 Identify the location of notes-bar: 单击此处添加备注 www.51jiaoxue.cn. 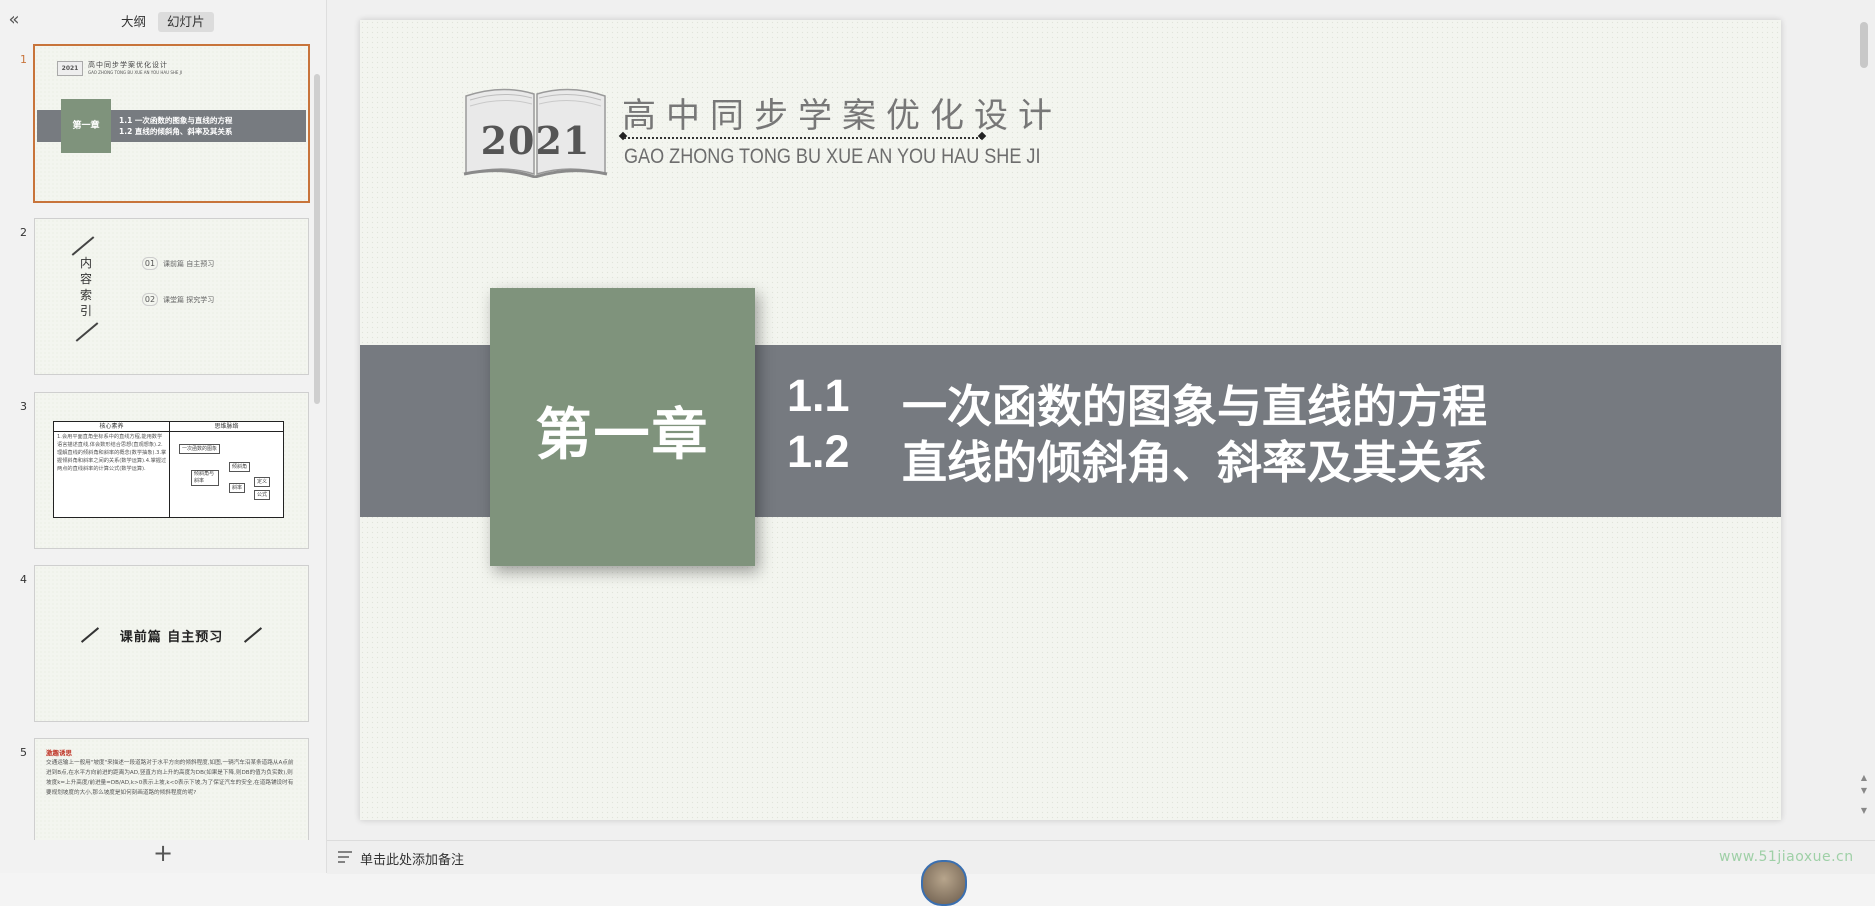
(1101, 873).